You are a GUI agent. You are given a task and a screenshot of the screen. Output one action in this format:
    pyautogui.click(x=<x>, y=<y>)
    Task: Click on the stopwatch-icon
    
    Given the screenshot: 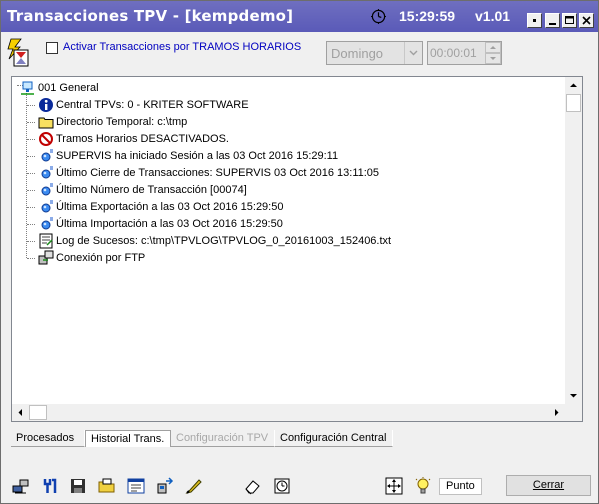 What is the action you would take?
    pyautogui.click(x=282, y=486)
    